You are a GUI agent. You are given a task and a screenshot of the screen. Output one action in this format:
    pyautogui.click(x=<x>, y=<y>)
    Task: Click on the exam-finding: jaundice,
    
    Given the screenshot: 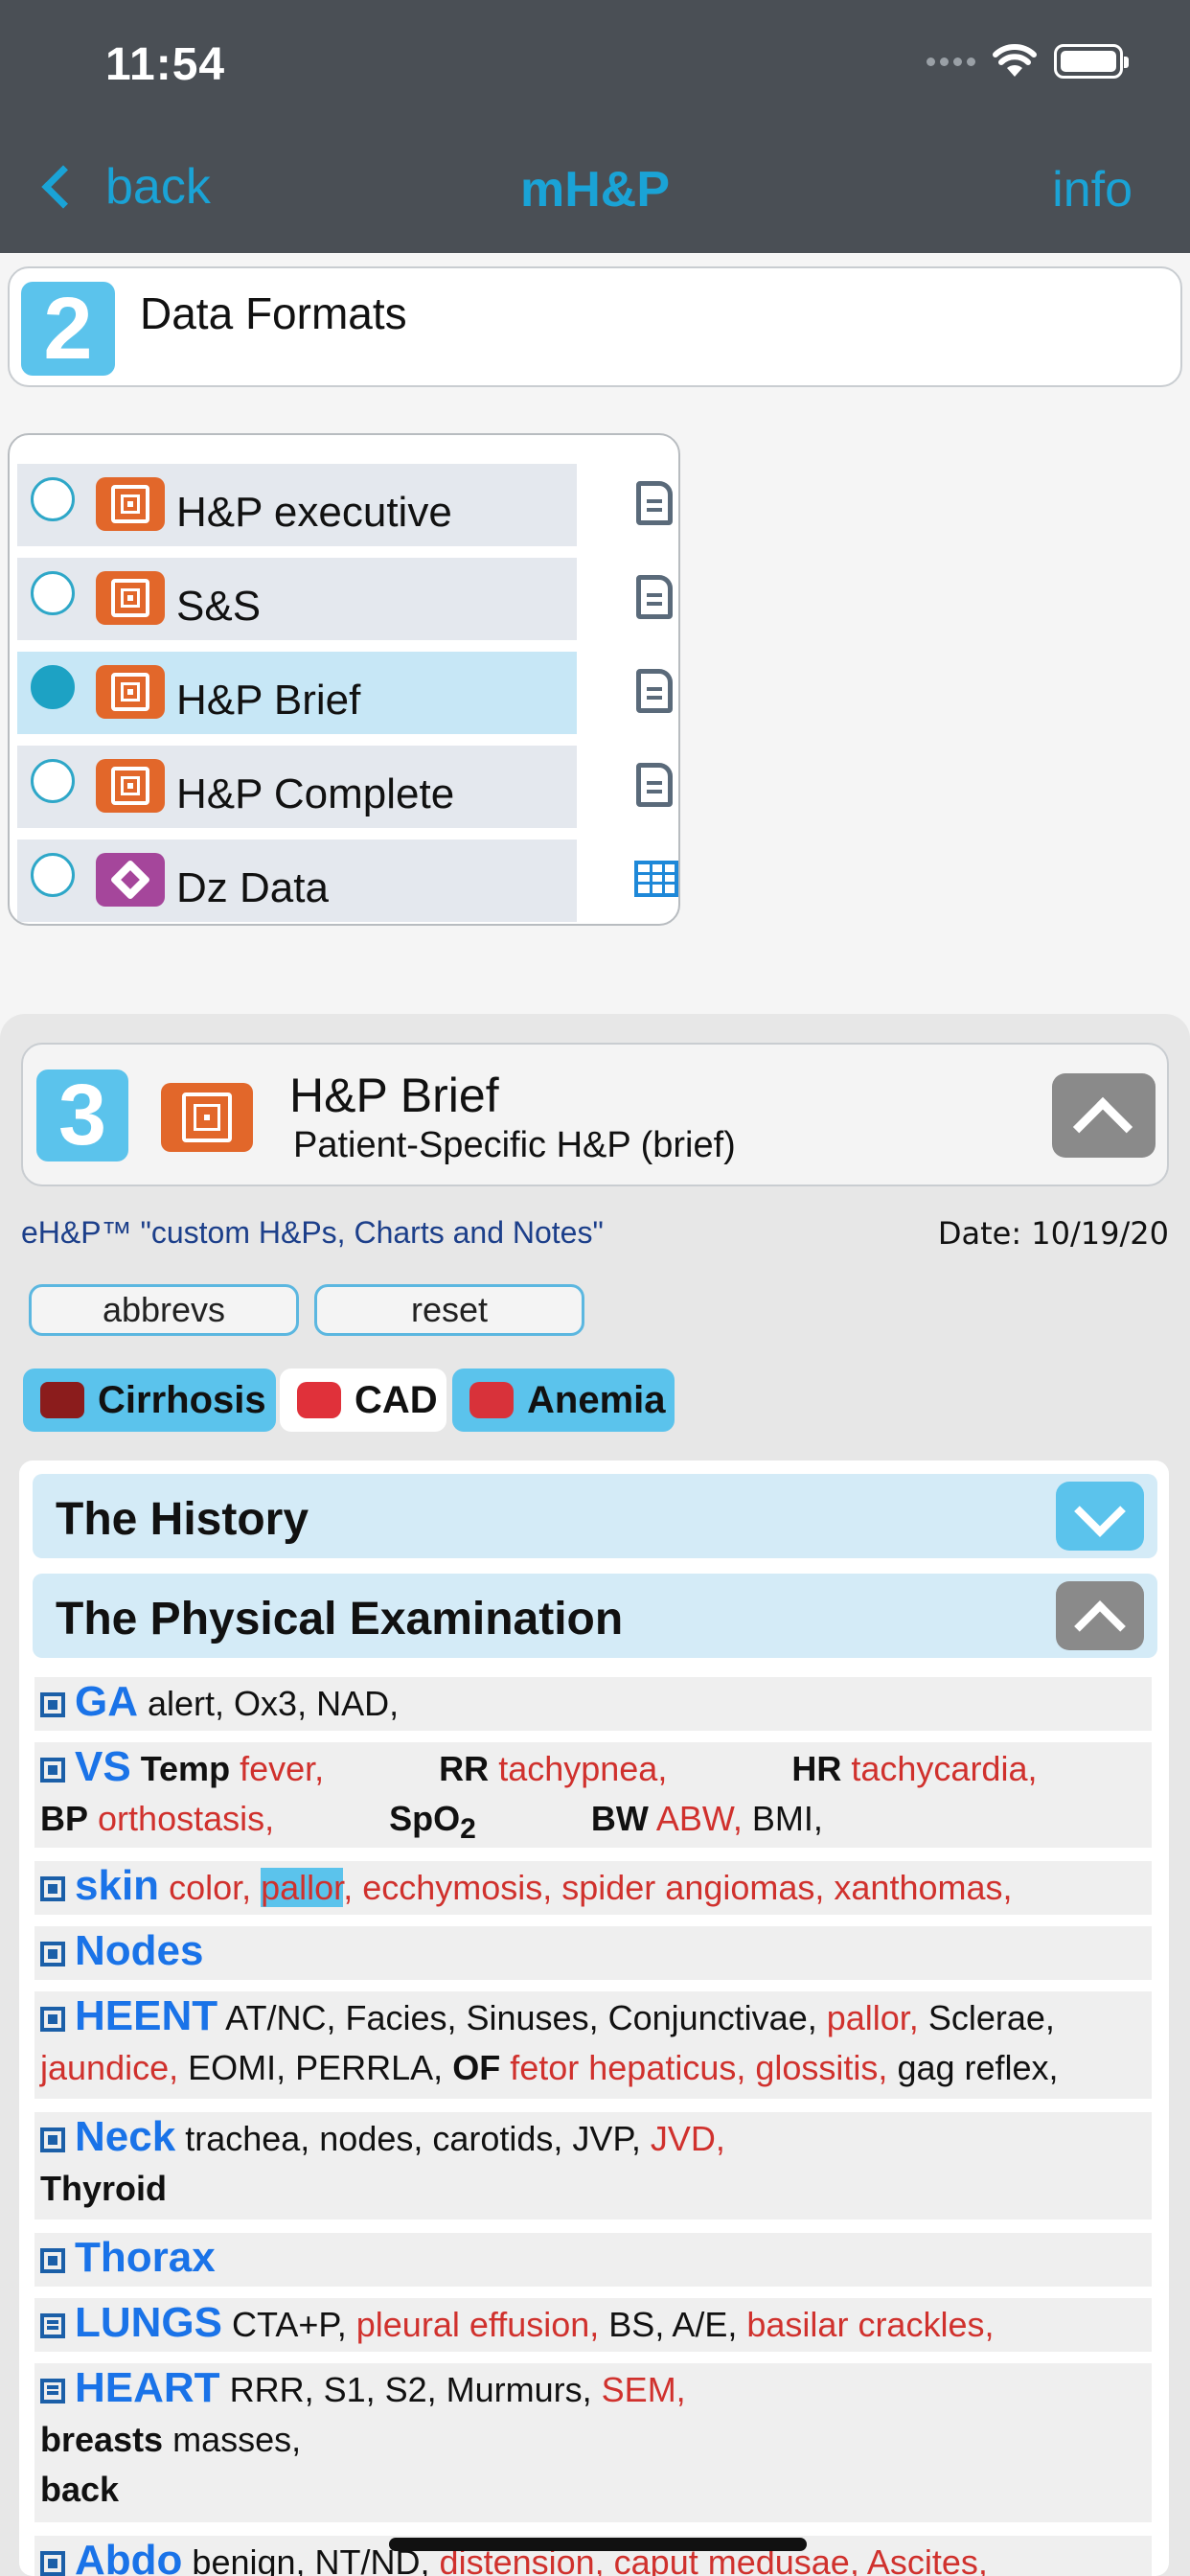 What is the action you would take?
    pyautogui.click(x=109, y=2067)
    